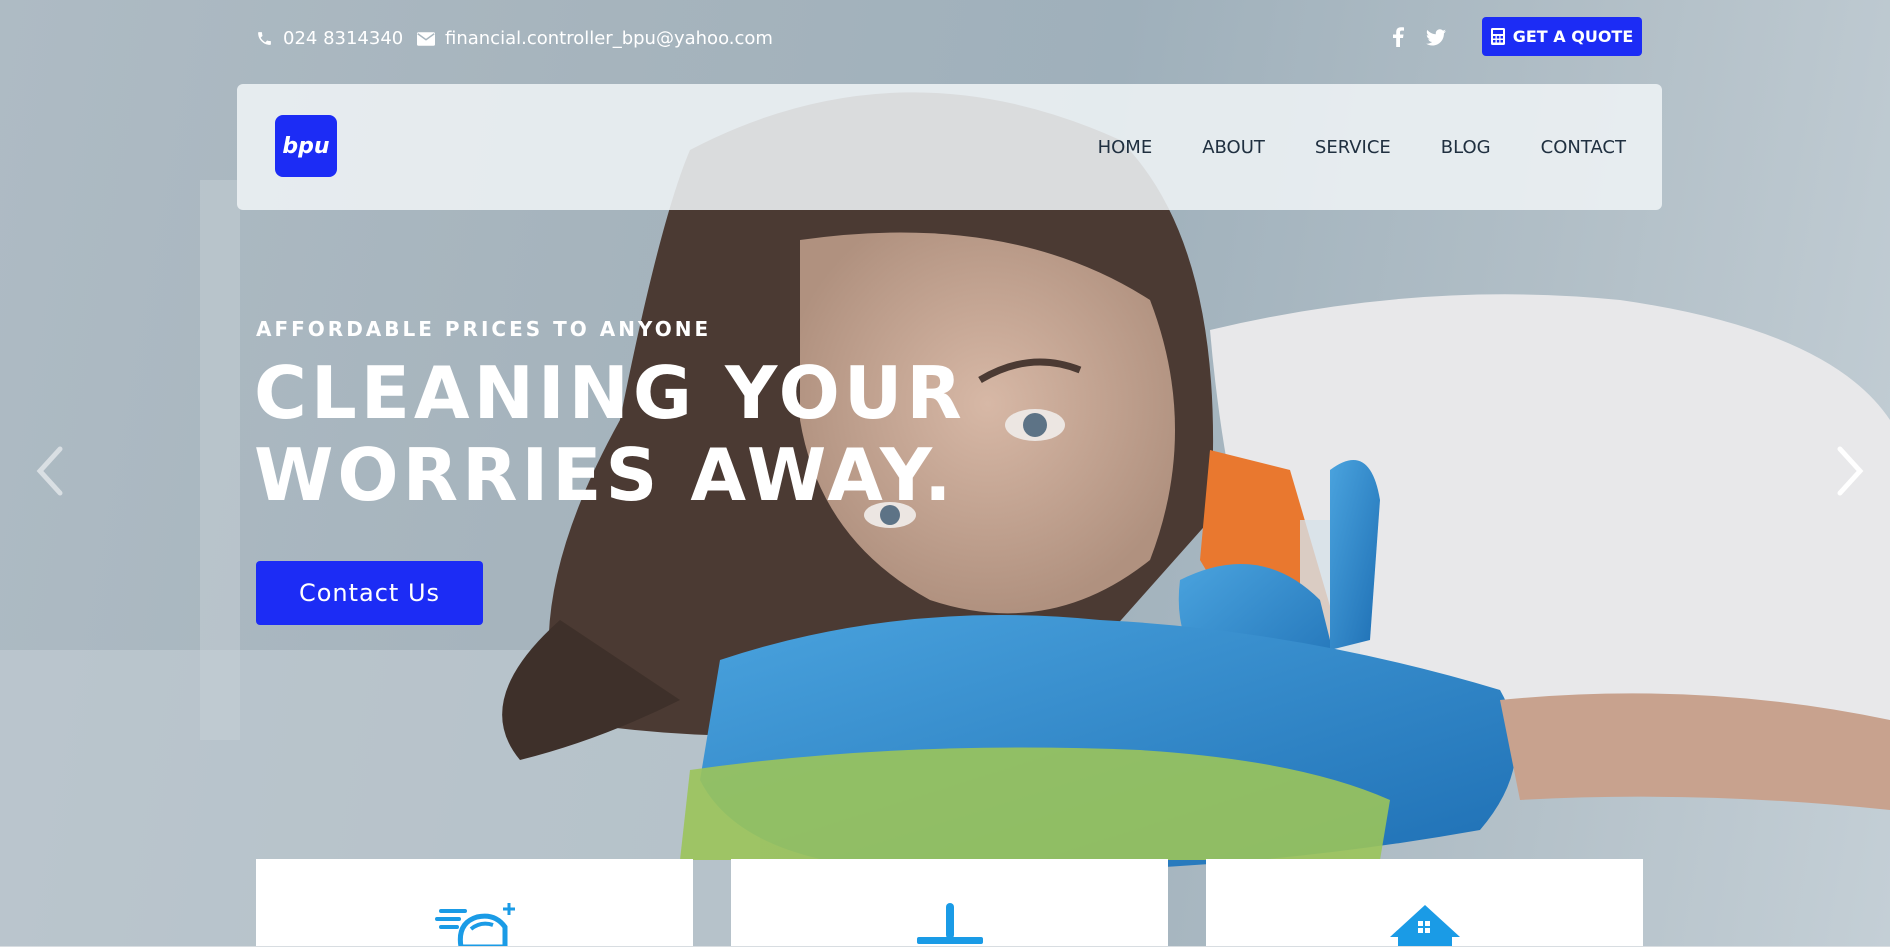 The height and width of the screenshot is (947, 1890). I want to click on facebook-link, so click(1398, 37).